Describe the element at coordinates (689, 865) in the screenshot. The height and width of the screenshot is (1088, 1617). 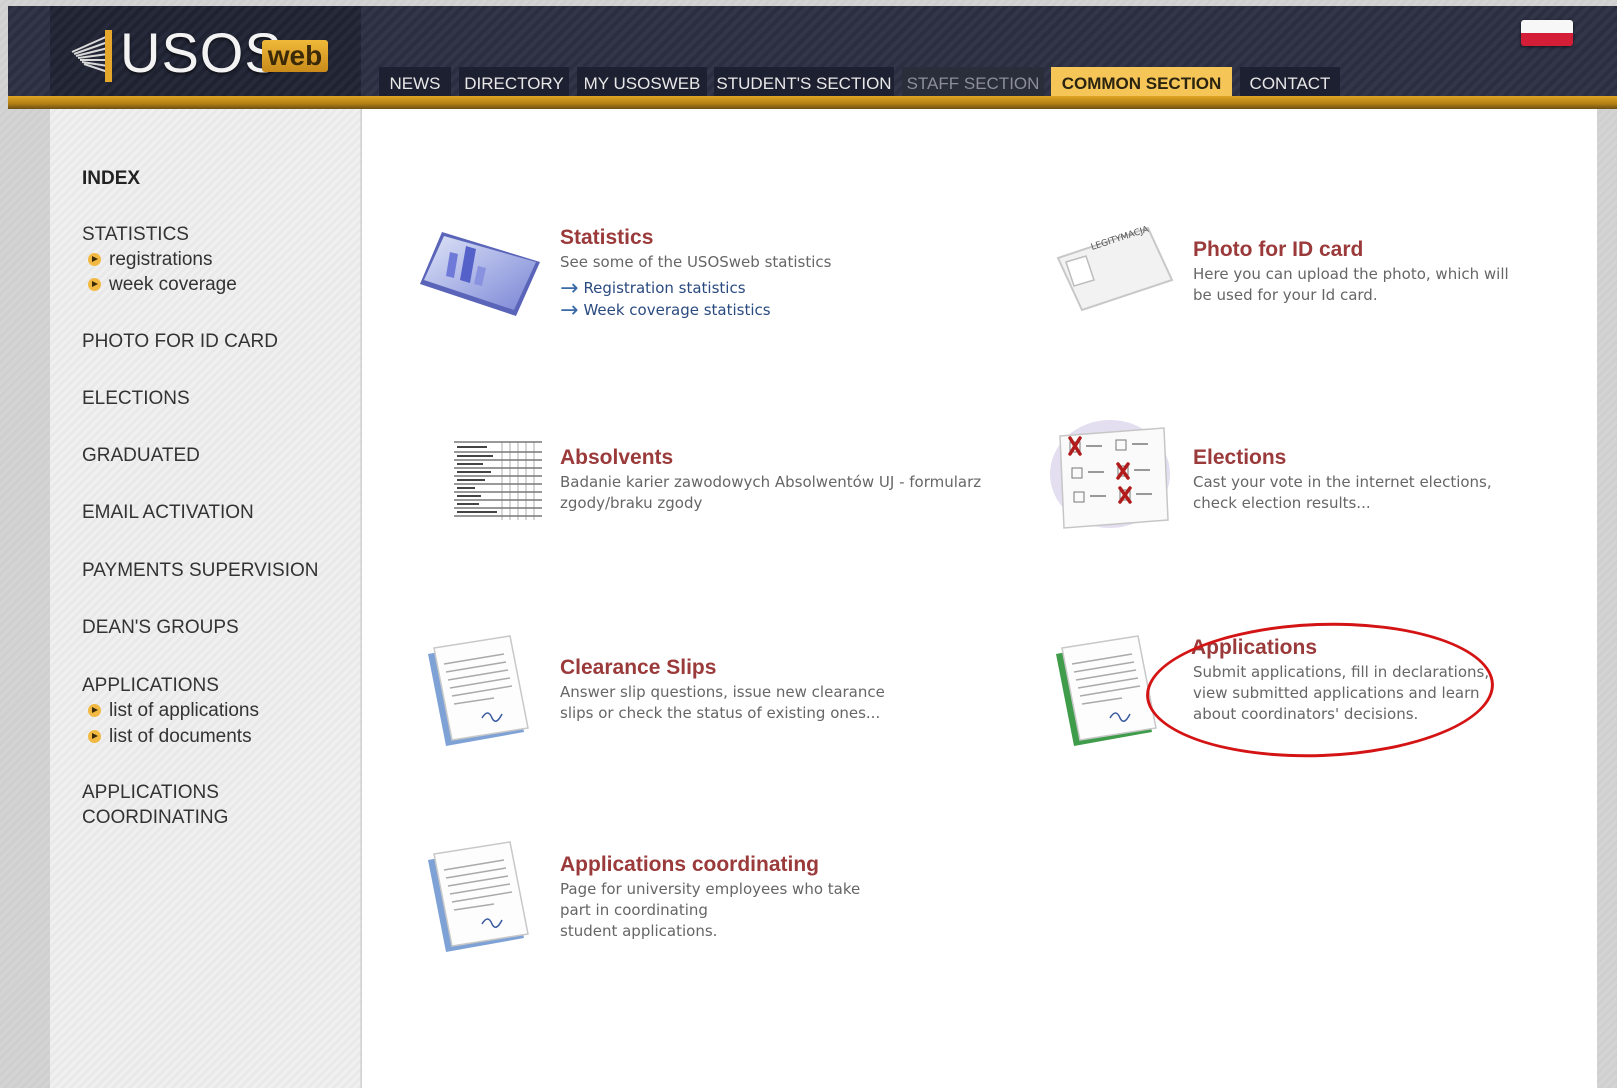
I see `card-title-applications-coordinating: Applications coordinating` at that location.